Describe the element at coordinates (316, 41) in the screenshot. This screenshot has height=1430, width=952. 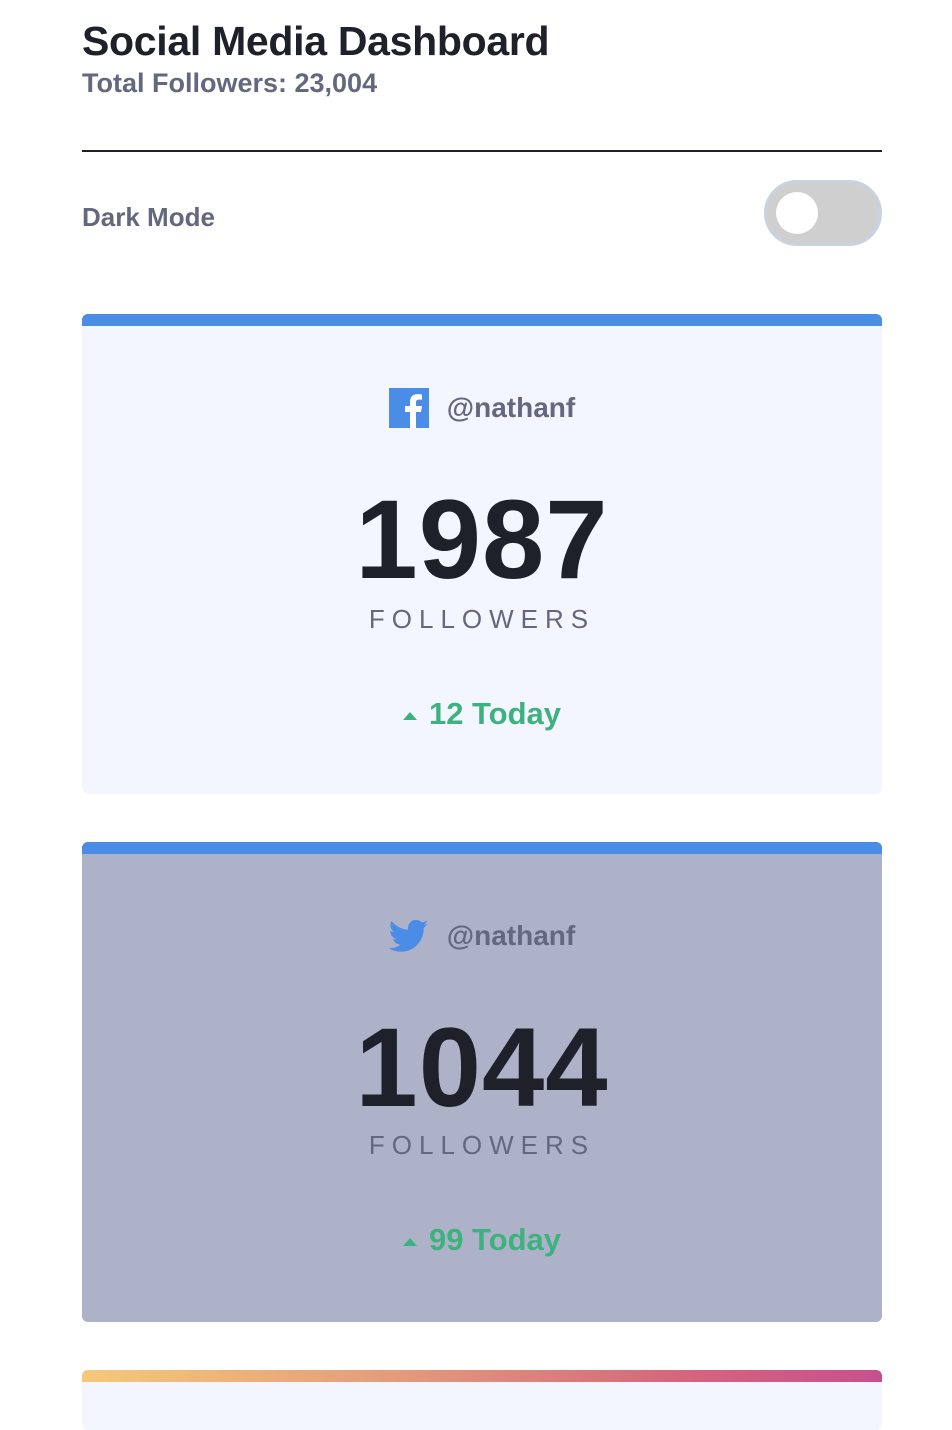
I see `page-title: Social Media Dashboard` at that location.